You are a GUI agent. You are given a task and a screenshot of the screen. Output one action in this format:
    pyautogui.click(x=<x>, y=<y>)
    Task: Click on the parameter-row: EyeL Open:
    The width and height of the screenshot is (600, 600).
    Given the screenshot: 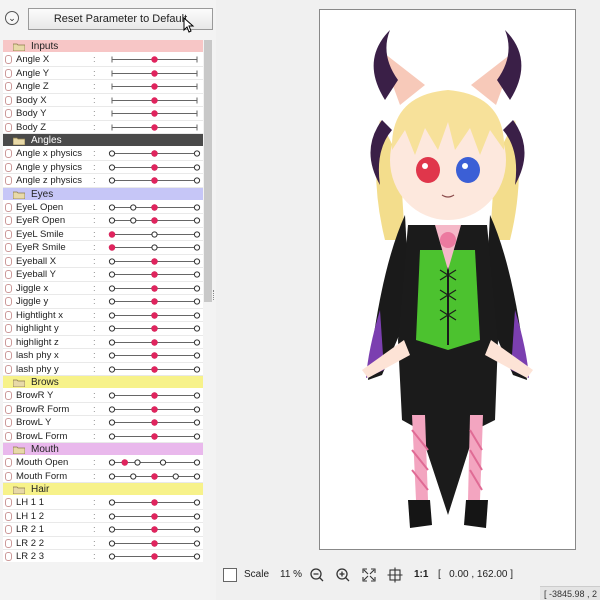 What is the action you would take?
    pyautogui.click(x=103, y=207)
    